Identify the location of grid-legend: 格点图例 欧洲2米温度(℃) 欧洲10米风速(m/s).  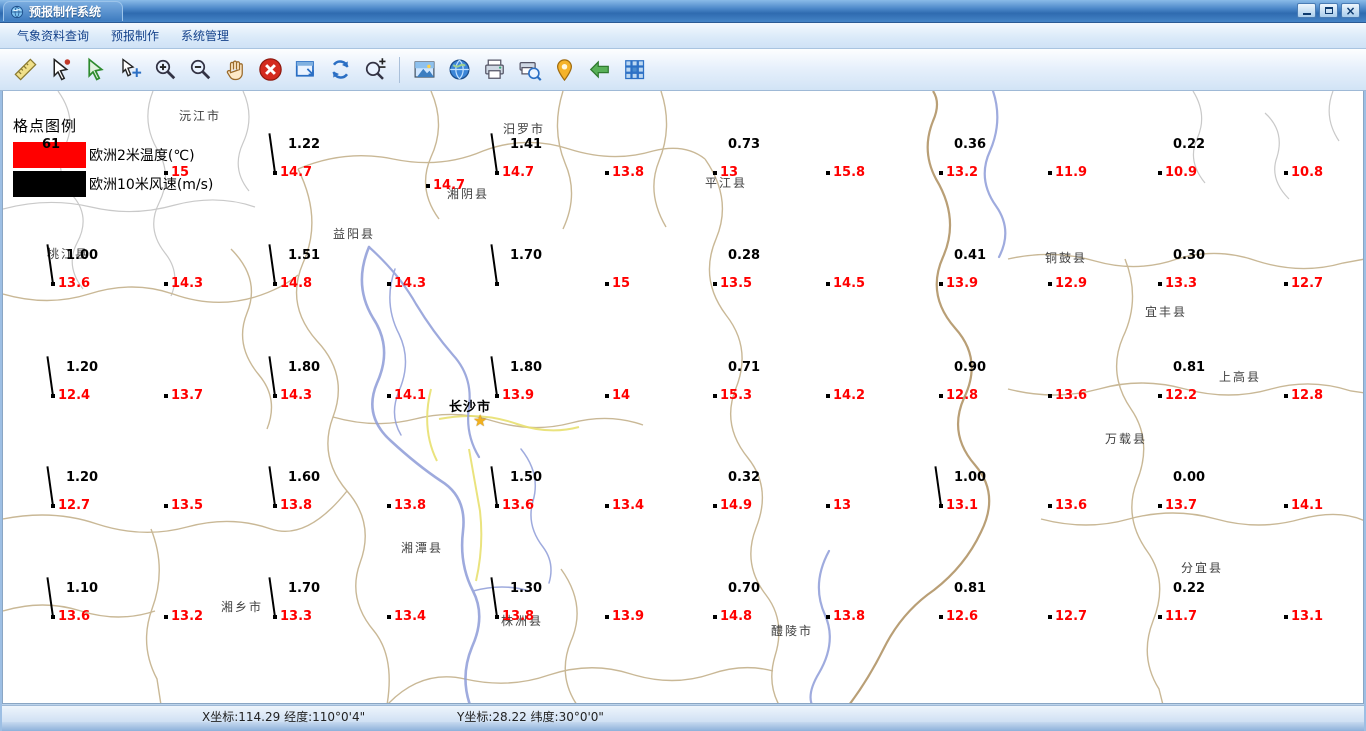
(113, 157).